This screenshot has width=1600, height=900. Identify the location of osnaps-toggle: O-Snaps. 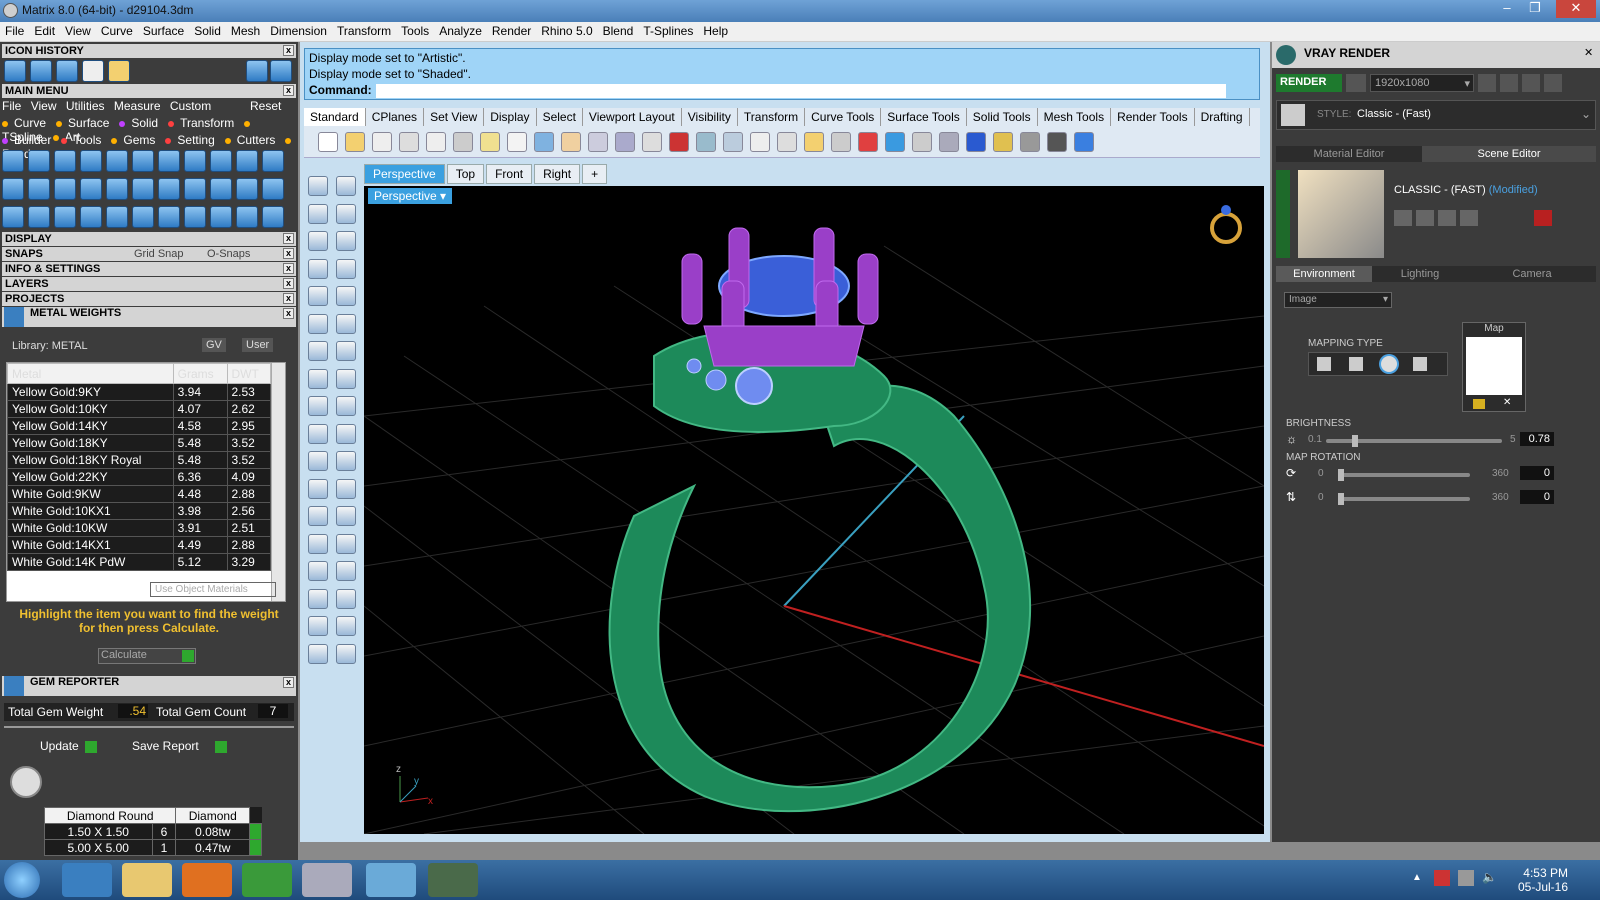
(228, 254).